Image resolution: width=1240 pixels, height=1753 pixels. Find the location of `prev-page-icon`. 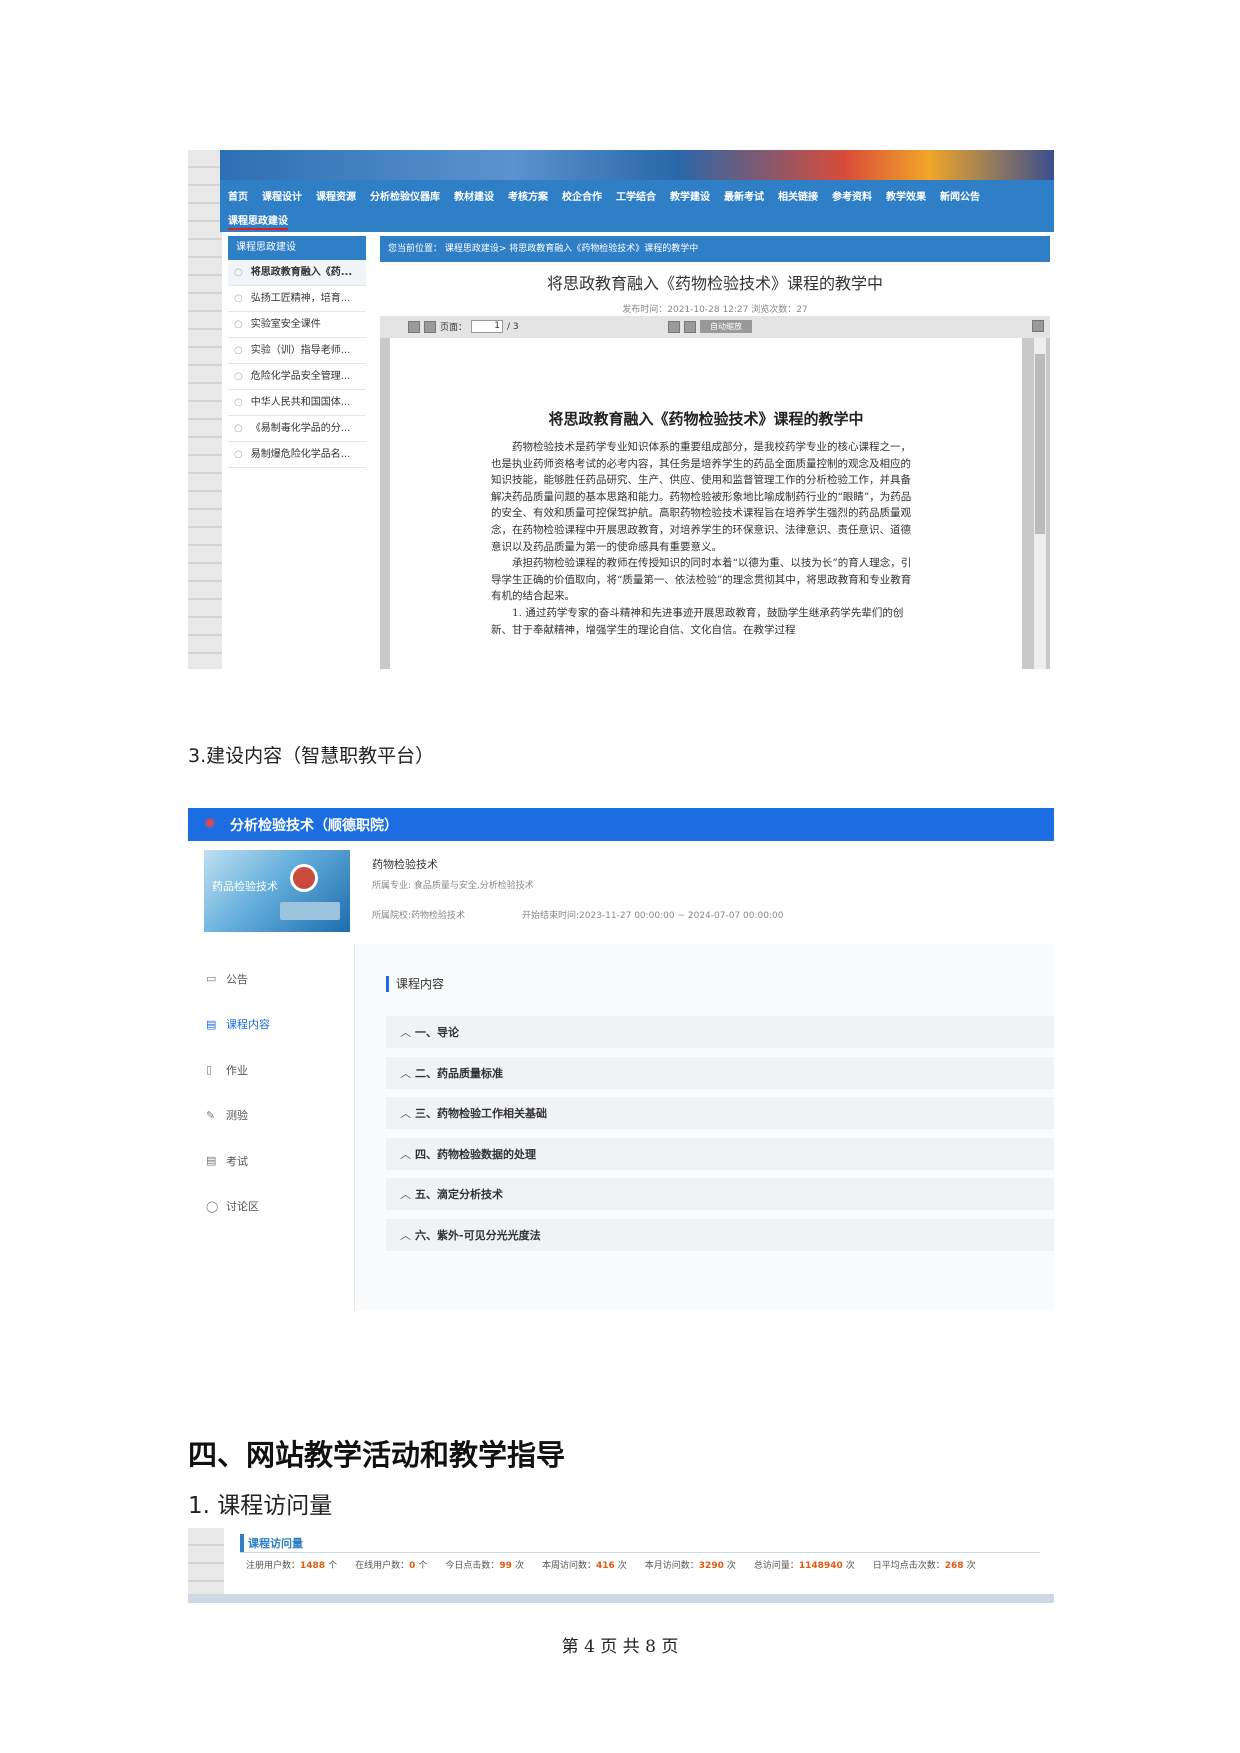

prev-page-icon is located at coordinates (414, 326).